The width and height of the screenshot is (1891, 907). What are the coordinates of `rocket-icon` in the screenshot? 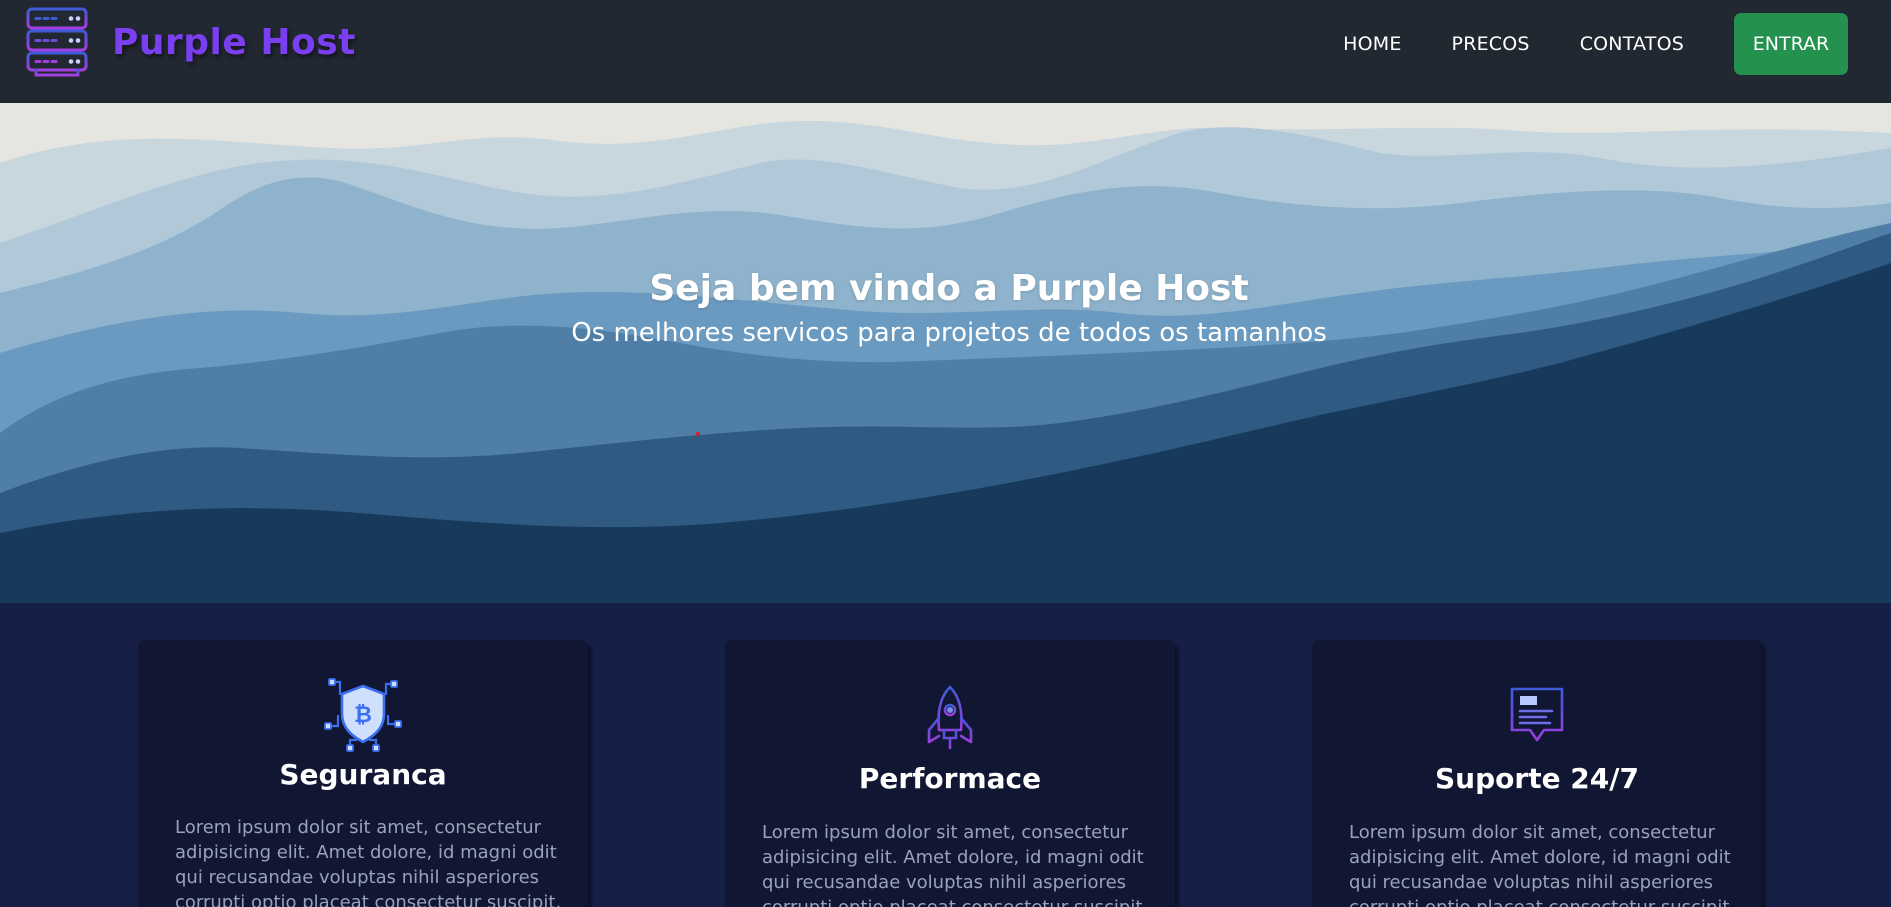 It's located at (950, 717).